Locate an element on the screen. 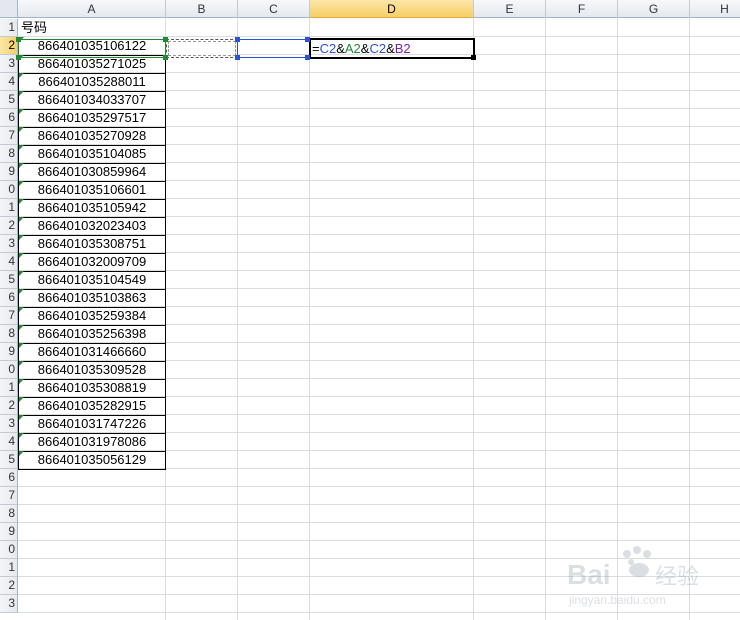  baidu-jingyan-watermark: Bai 经验 jingyan.baidu.com is located at coordinates (633, 576).